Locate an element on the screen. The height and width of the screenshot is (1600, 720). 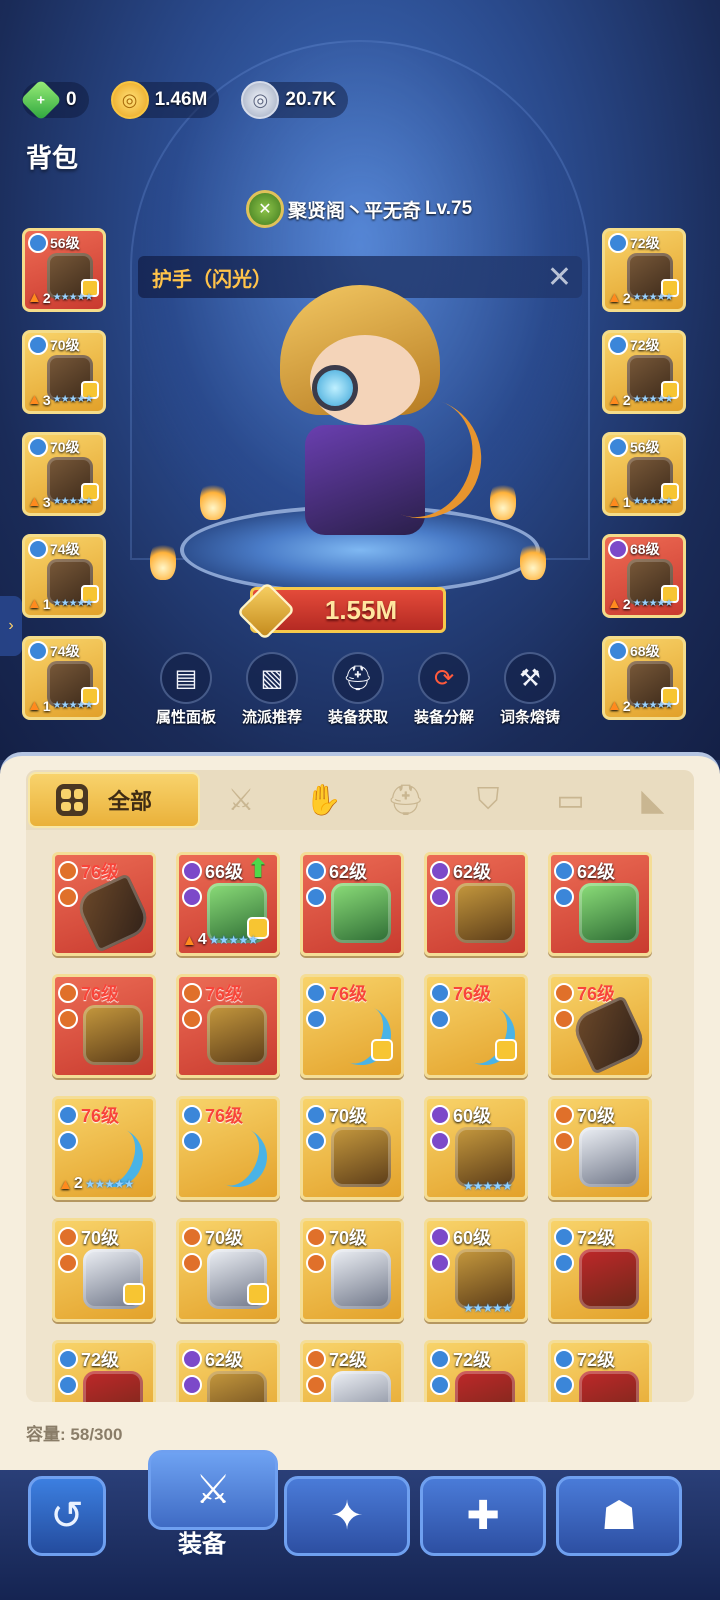
tab-boots: ◣ is located at coordinates (653, 800).